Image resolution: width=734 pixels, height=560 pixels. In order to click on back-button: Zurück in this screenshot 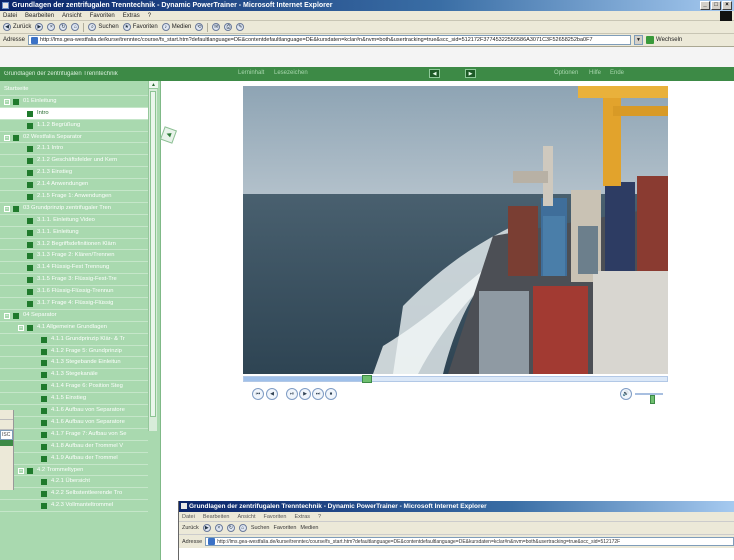, I will do `click(190, 528)`.